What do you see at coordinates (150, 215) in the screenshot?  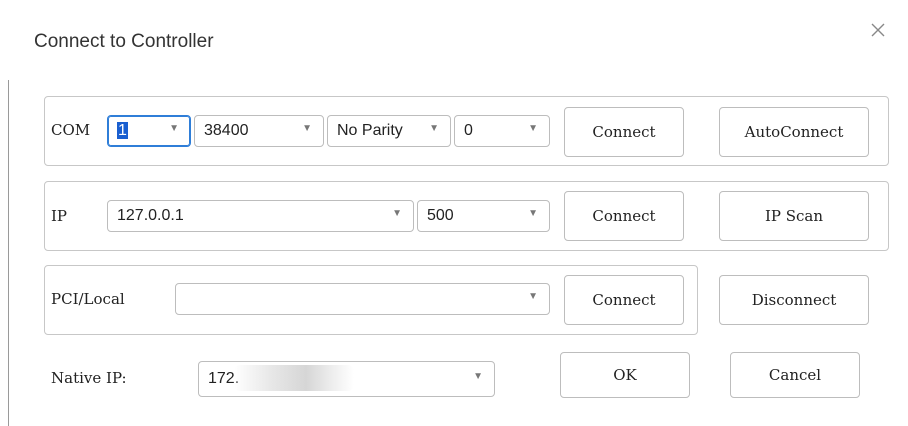 I see `ip-address-value: 127.0.0.1` at bounding box center [150, 215].